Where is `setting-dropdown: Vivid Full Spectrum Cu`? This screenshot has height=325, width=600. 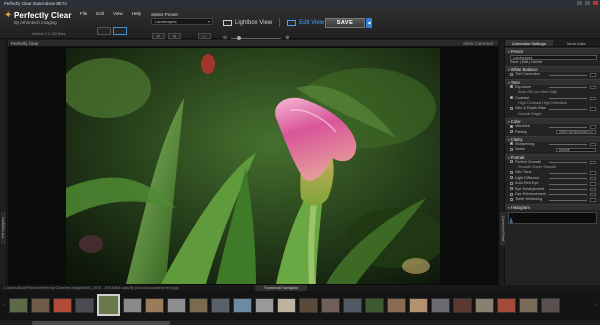
setting-dropdown: Vivid Full Spectrum Cu is located at coordinates (576, 132).